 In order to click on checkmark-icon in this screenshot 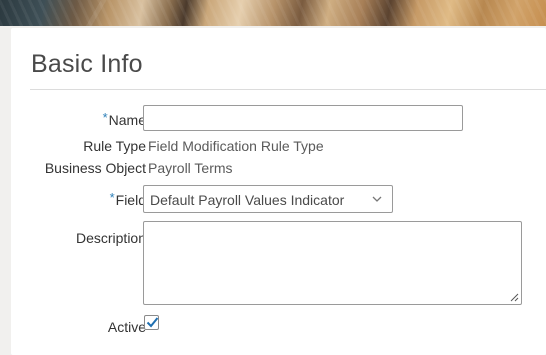, I will do `click(152, 322)`.